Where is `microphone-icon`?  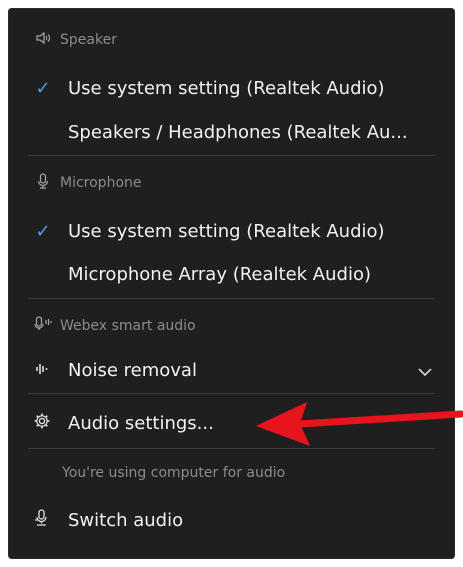
microphone-icon is located at coordinates (43, 183).